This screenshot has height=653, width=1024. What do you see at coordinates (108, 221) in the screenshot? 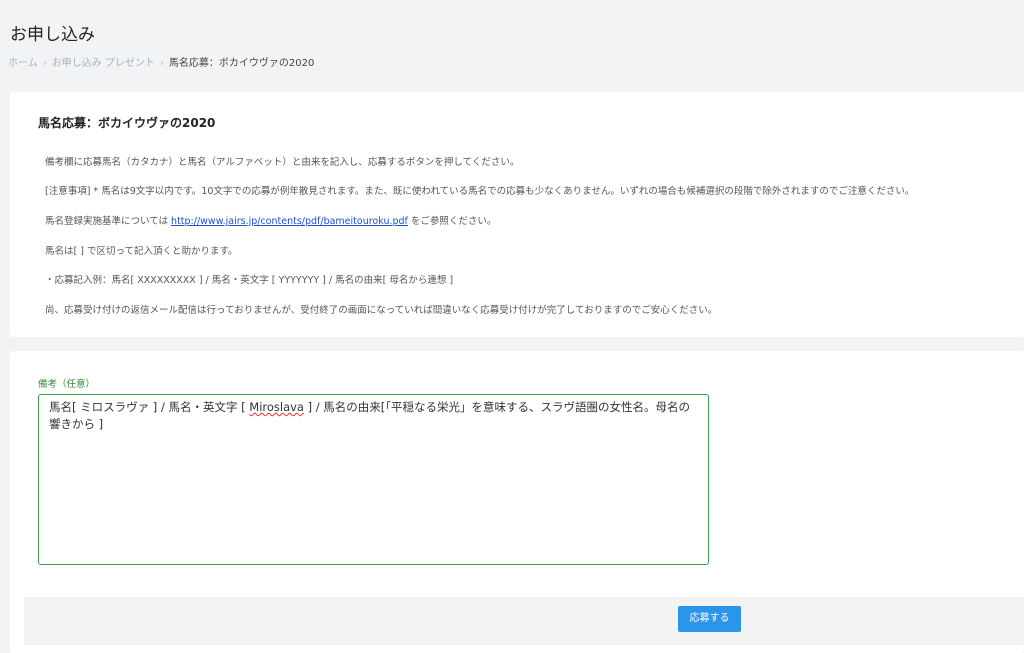
I see `criteria-prefix: 馬名登録実施基準については` at bounding box center [108, 221].